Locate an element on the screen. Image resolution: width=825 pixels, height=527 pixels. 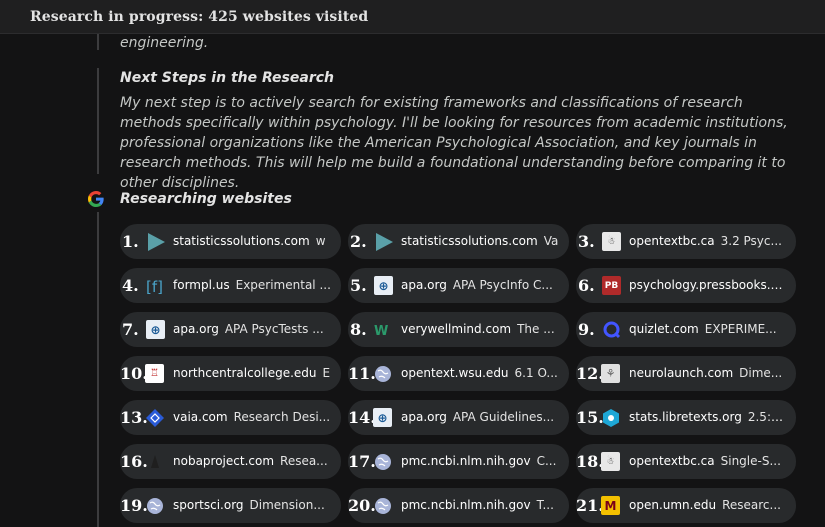
source-domain: pmc.ncbi.nlm.nih.gov is located at coordinates (466, 505).